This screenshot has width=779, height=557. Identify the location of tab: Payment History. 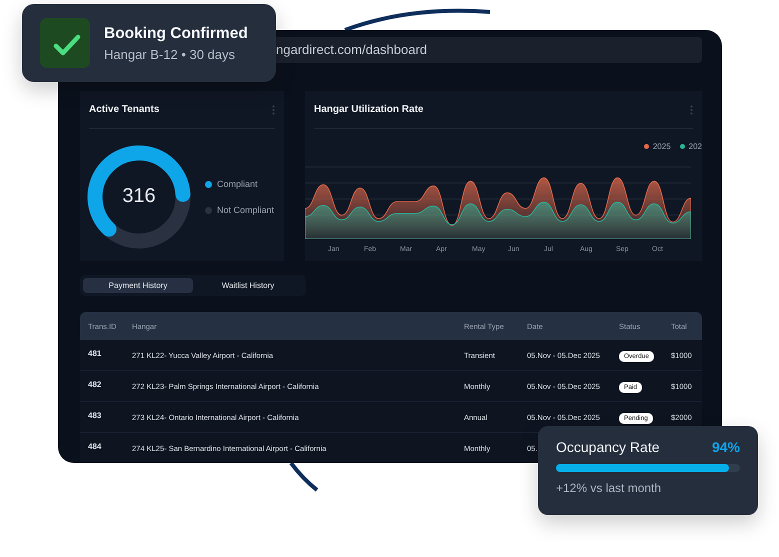
(138, 285).